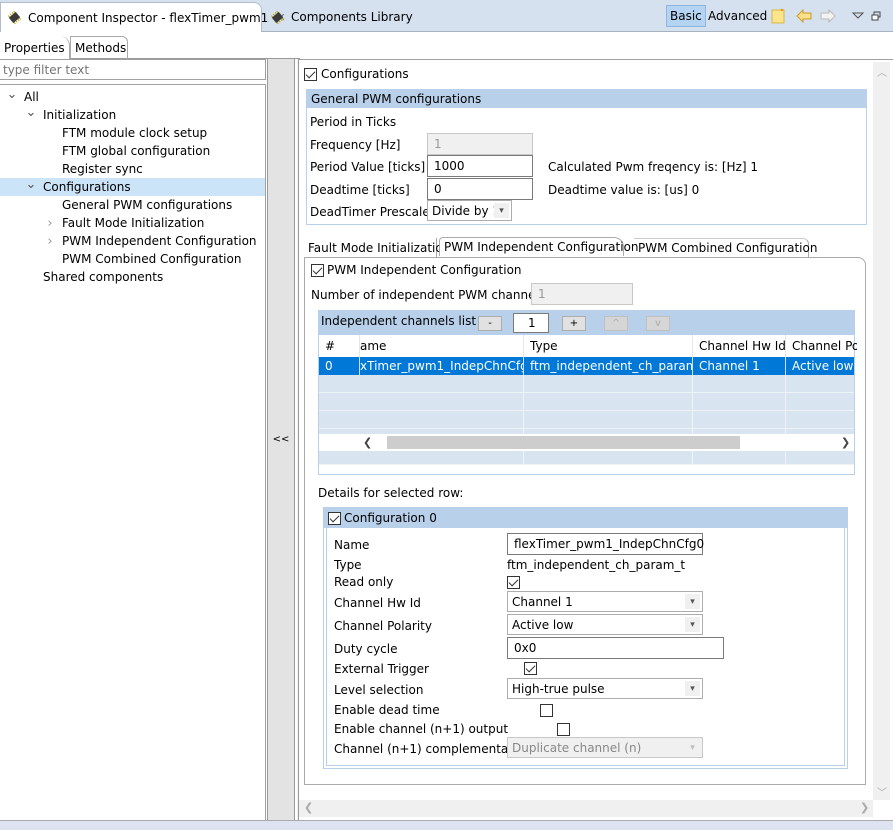  What do you see at coordinates (102, 169) in the screenshot?
I see `tree-item-label: Register sync` at bounding box center [102, 169].